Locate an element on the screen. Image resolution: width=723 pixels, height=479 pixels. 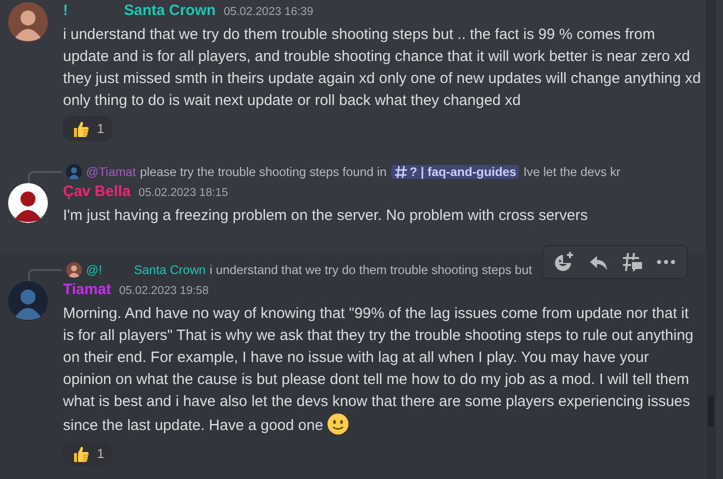
author-name: ! is located at coordinates (65, 10).